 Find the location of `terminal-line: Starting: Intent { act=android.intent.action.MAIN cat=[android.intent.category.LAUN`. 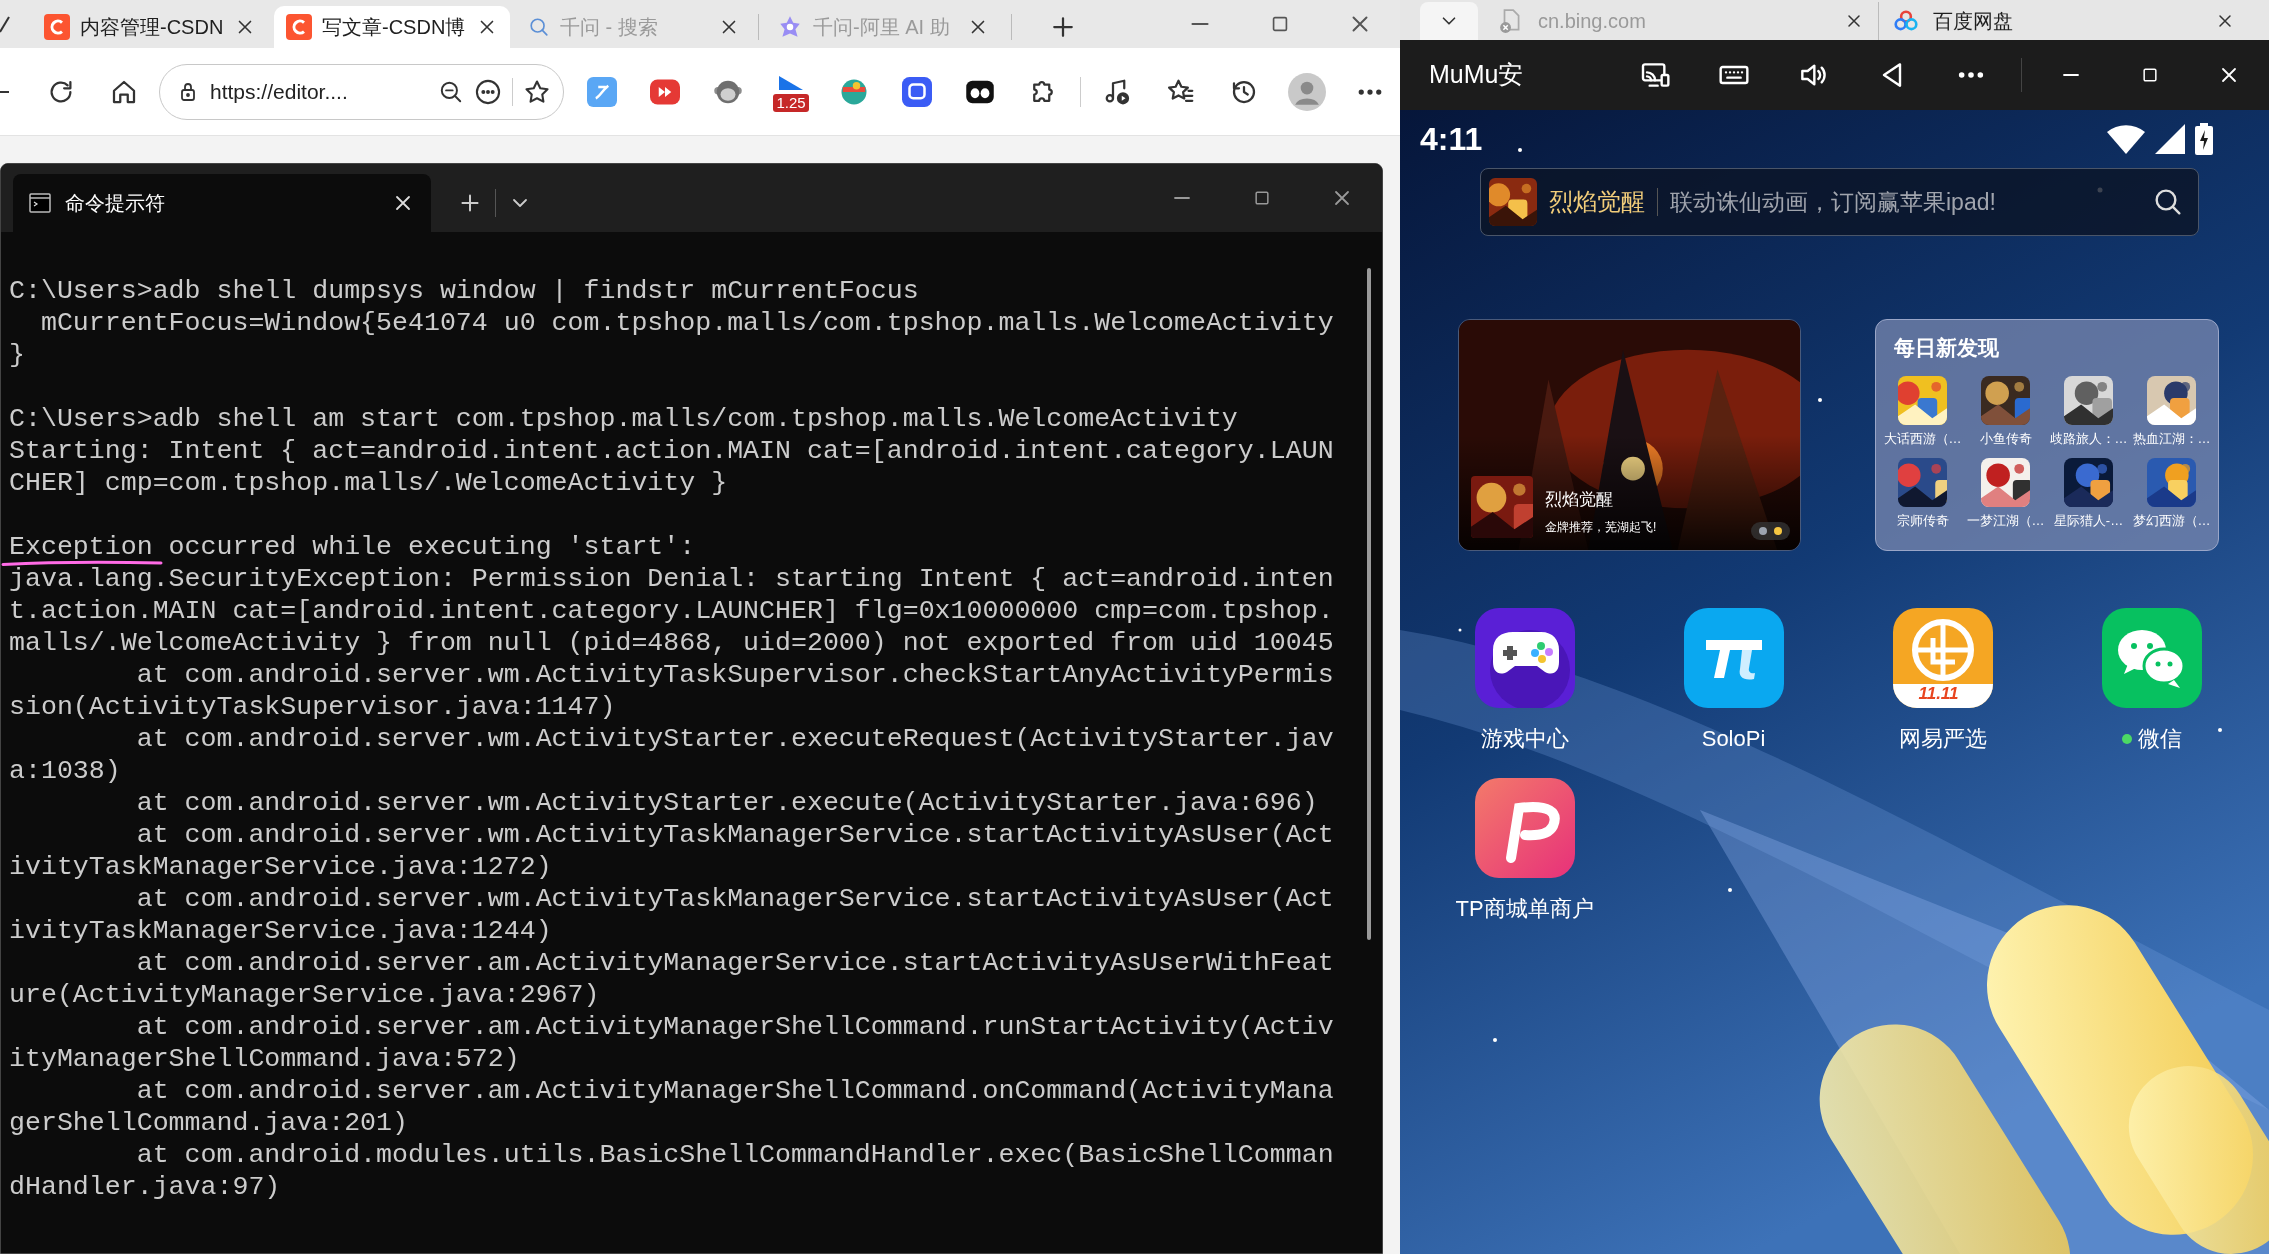

terminal-line: Starting: Intent { act=android.intent.action.MAIN cat=[android.intent.category.LAUN is located at coordinates (671, 451).